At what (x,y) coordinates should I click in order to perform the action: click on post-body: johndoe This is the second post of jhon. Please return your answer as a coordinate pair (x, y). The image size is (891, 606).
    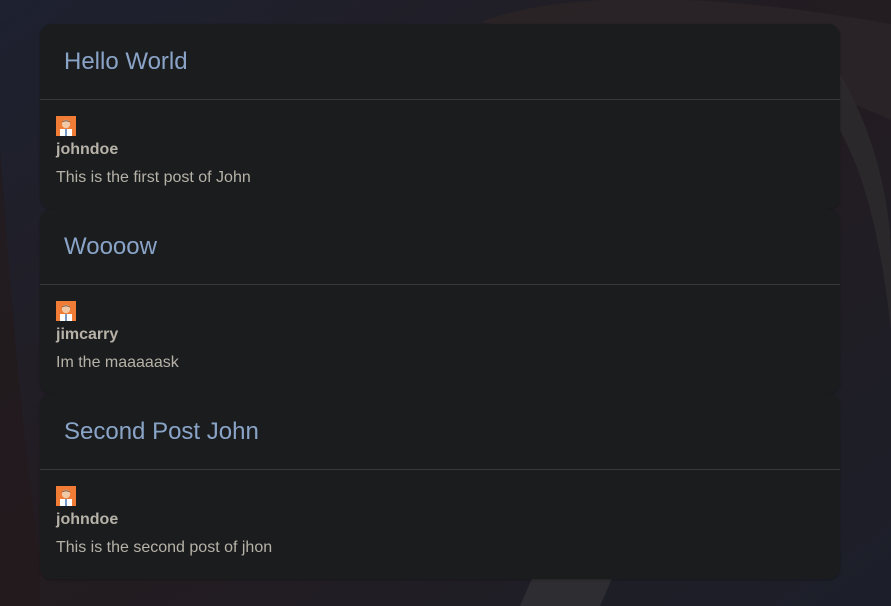
    Looking at the image, I should click on (440, 514).